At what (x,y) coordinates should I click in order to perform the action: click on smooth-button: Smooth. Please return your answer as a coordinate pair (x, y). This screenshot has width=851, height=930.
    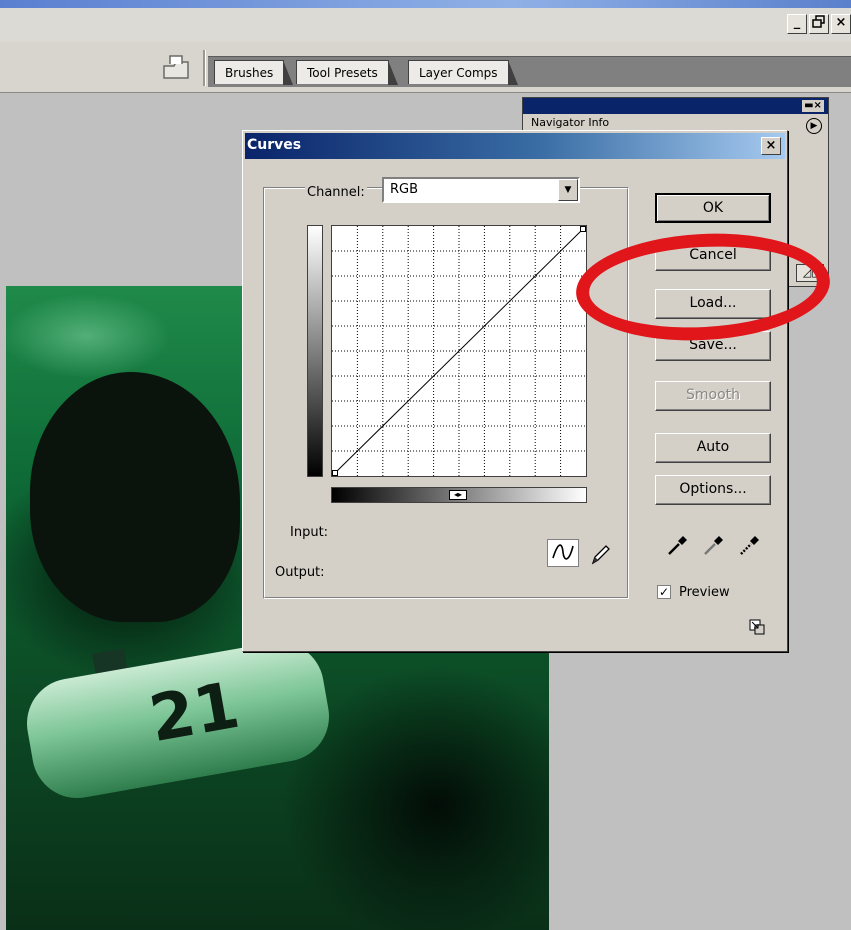
    Looking at the image, I should click on (713, 396).